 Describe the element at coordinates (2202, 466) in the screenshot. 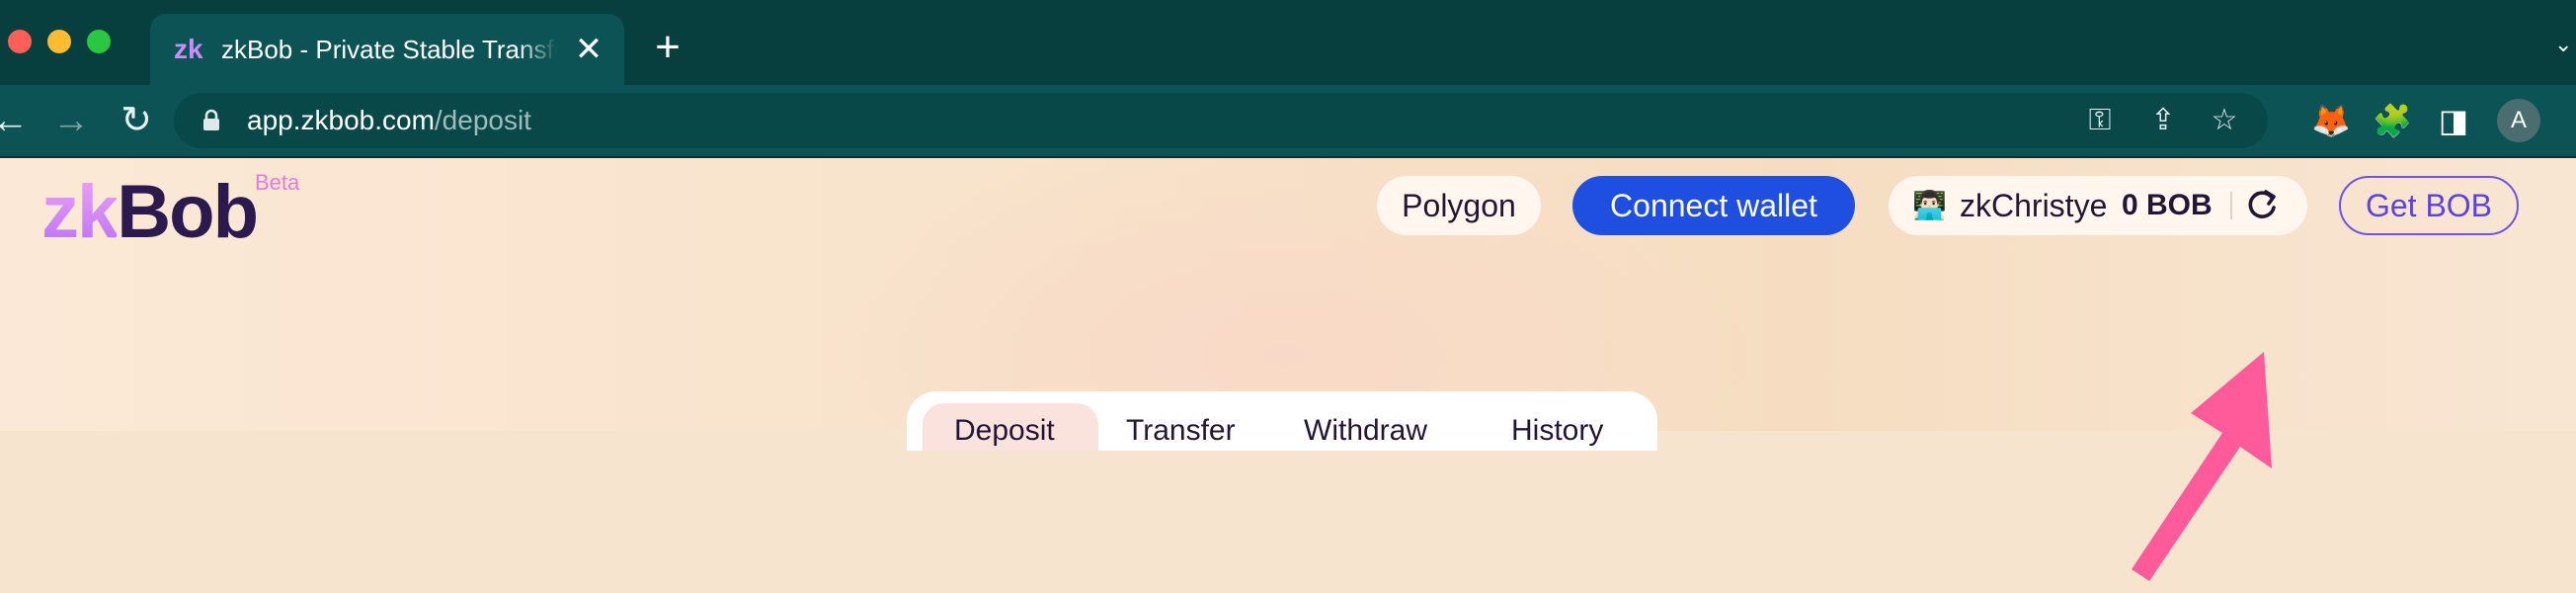

I see `annotation-arrow-icon` at that location.